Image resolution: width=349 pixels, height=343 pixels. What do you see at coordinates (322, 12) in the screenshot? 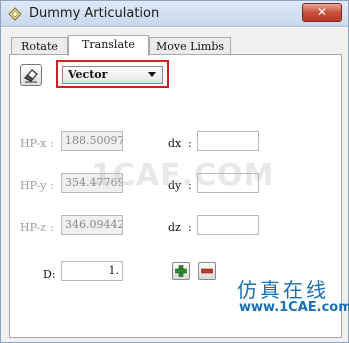
I see `close-button: ✕` at bounding box center [322, 12].